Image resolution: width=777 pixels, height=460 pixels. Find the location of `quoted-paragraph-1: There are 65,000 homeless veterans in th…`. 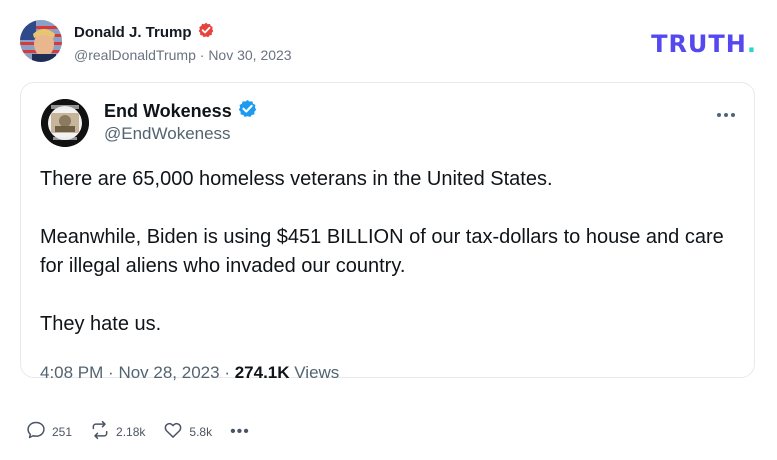

quoted-paragraph-1: There are 65,000 homeless veterans in th… is located at coordinates (296, 179).